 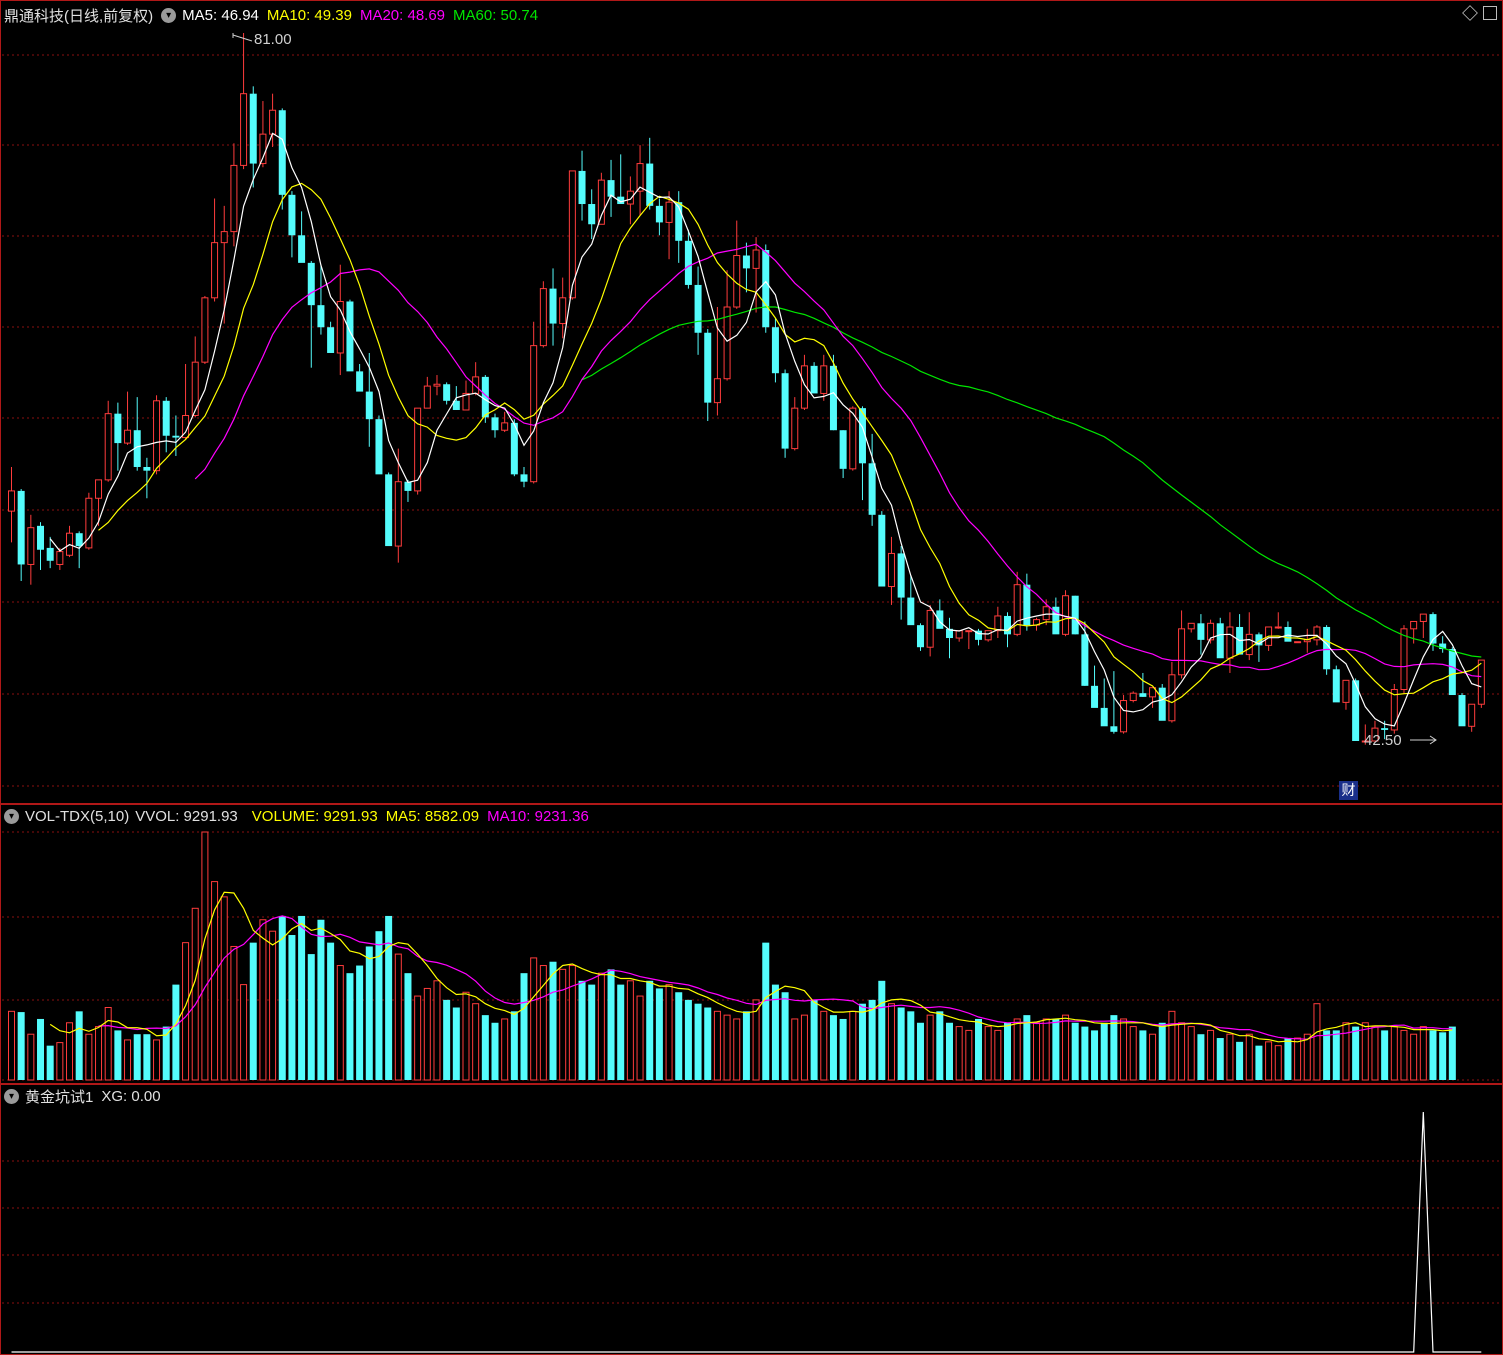 I want to click on finance-badge: 财, so click(x=1348, y=790).